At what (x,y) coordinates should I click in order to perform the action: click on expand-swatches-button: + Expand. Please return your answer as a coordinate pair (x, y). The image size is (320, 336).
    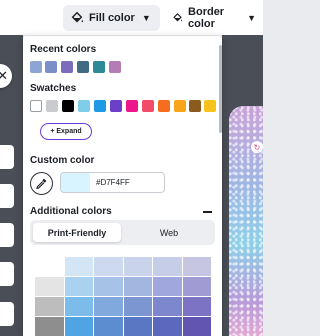
    Looking at the image, I should click on (66, 131).